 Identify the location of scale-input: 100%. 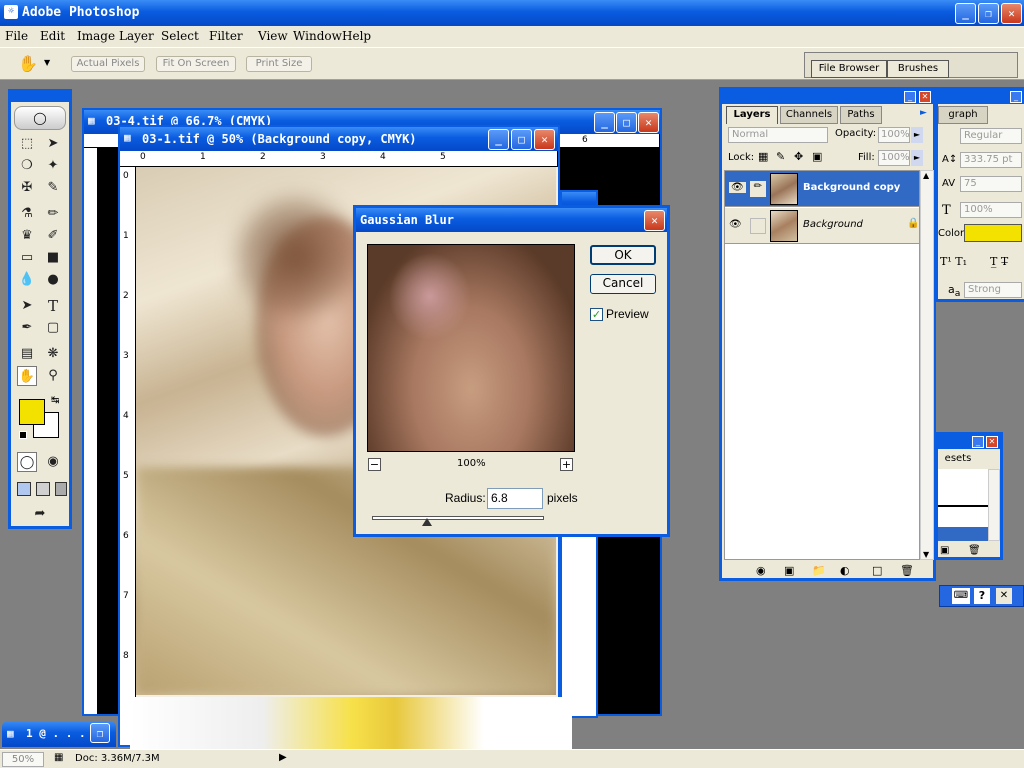
(991, 210).